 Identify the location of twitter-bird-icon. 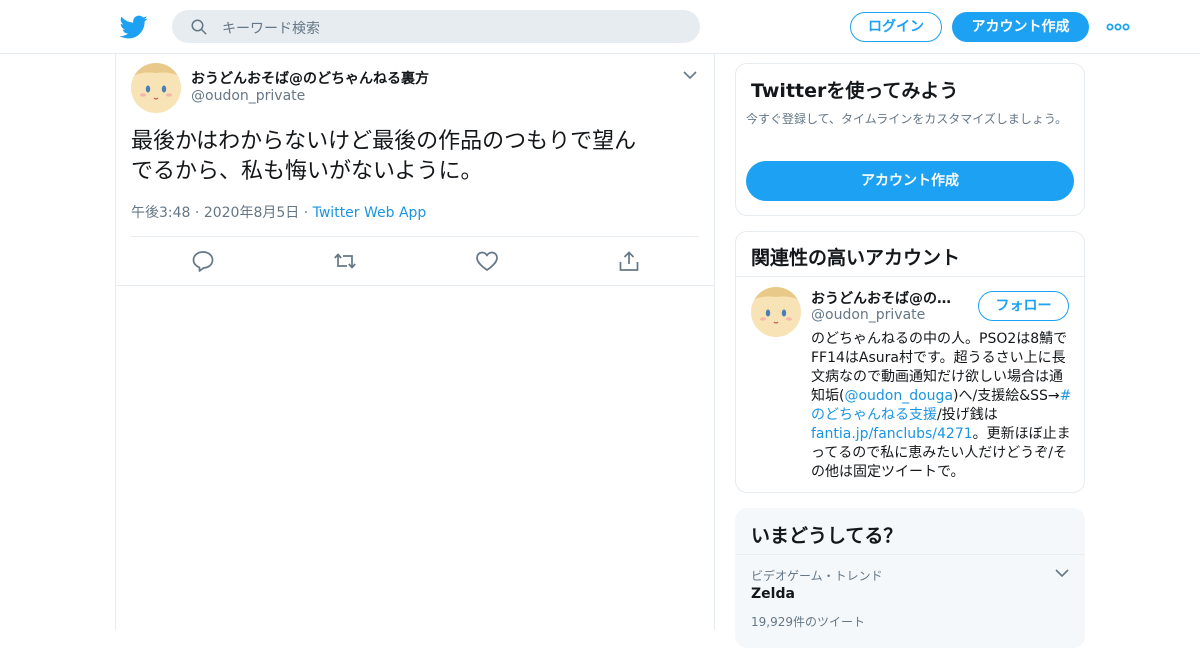
(134, 27).